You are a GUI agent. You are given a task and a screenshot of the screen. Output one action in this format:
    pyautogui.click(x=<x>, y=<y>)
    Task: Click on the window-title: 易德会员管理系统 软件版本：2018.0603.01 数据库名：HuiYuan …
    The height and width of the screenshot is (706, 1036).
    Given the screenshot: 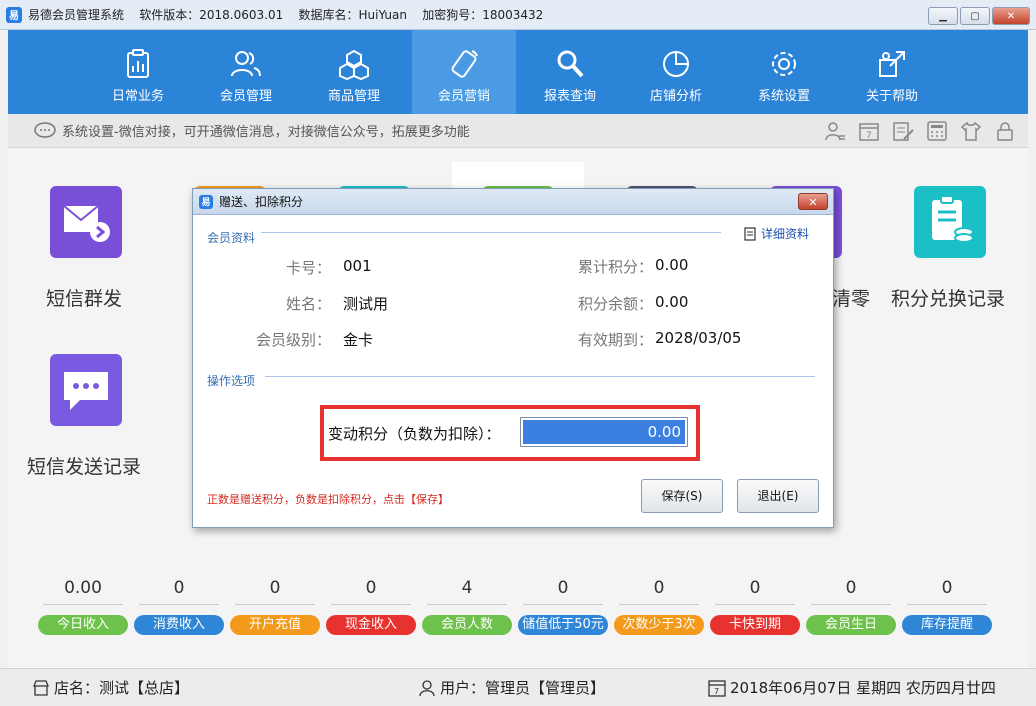 What is the action you would take?
    pyautogui.click(x=286, y=15)
    